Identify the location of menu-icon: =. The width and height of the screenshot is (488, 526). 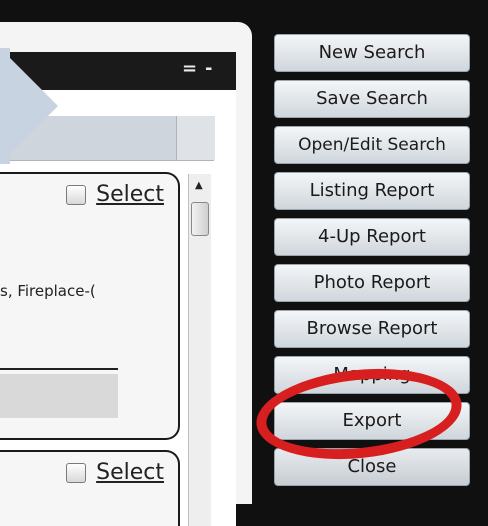
(189, 68).